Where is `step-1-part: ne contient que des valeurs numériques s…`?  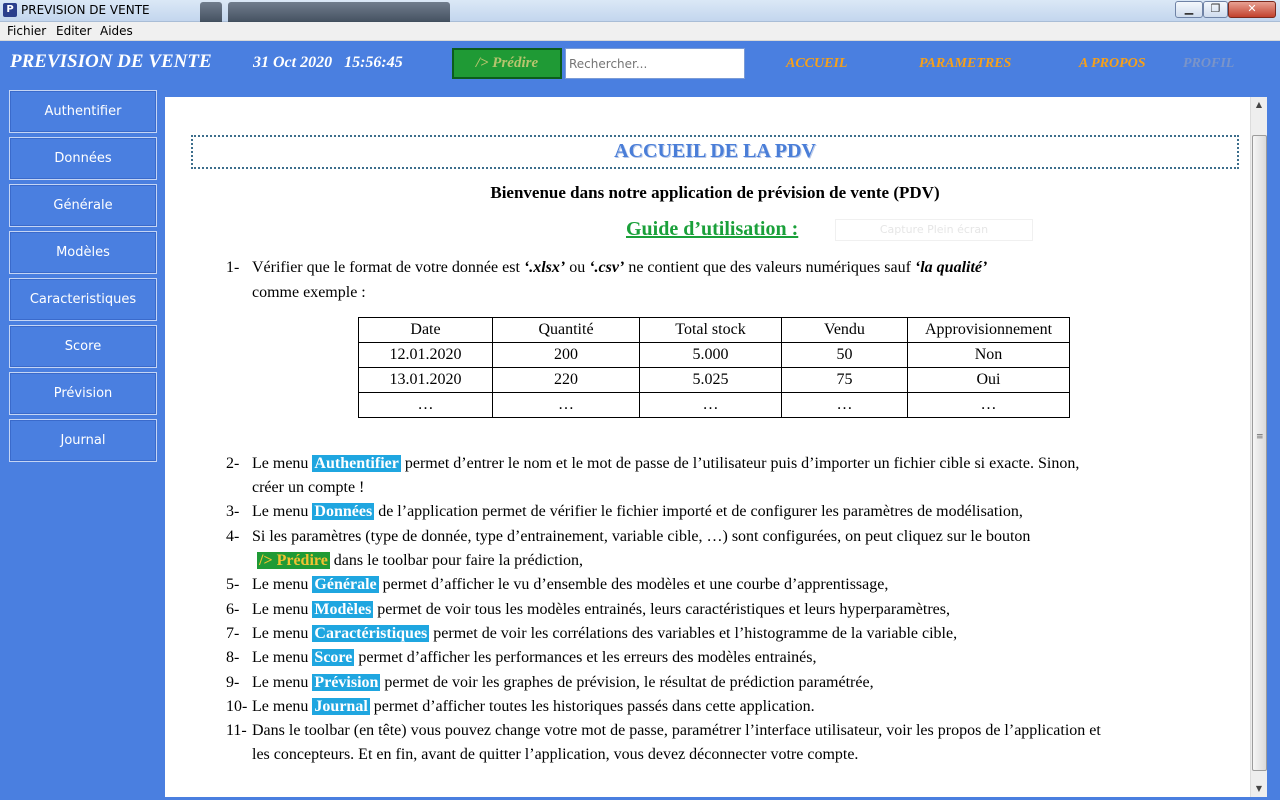
step-1-part: ne contient que des valeurs numériques s… is located at coordinates (769, 267).